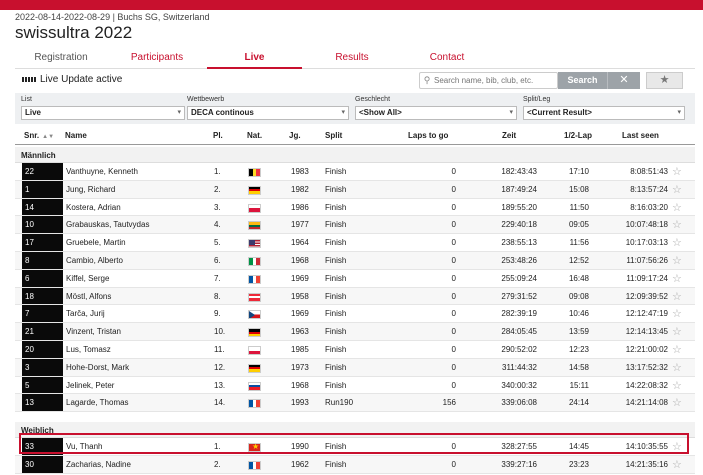 Image resolution: width=703 pixels, height=475 pixels. I want to click on tab-participants: Participants, so click(157, 60).